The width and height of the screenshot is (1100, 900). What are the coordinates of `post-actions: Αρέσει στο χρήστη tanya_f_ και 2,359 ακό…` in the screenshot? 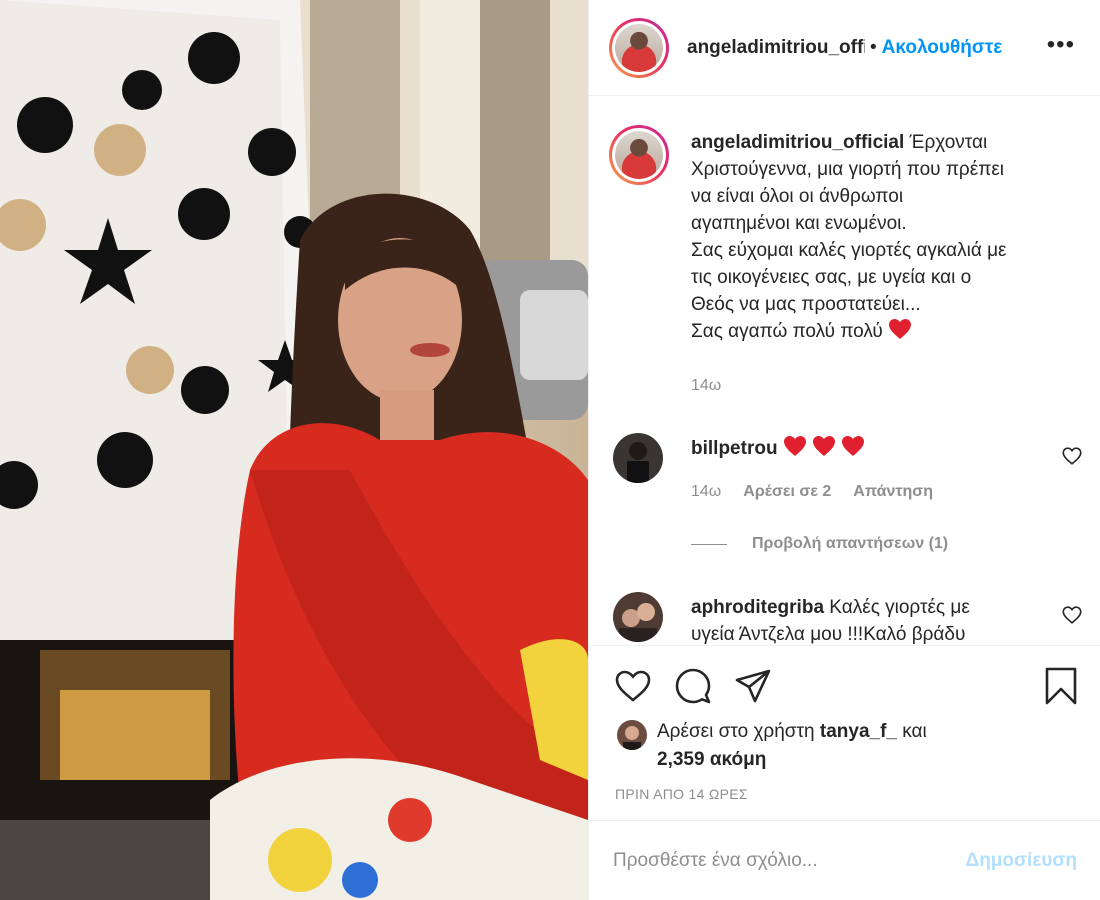 It's located at (844, 732).